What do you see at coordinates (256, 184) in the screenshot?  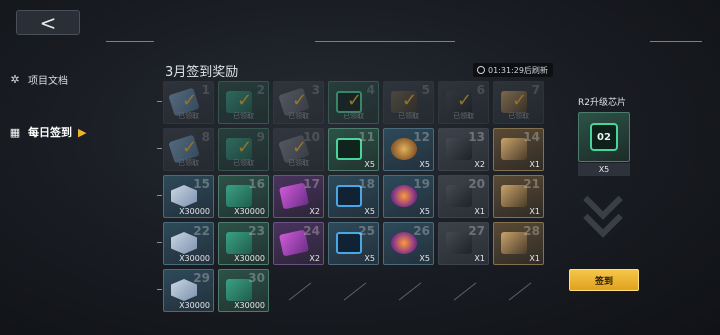 I see `day-number: 16` at bounding box center [256, 184].